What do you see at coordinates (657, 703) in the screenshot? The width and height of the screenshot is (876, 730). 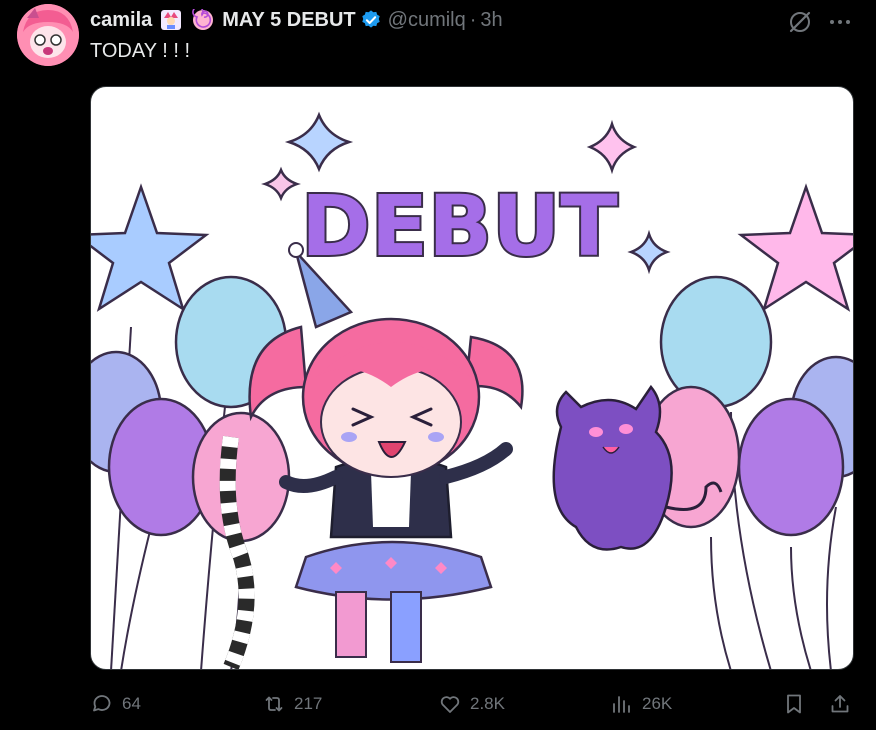 I see `view-count: 26K` at bounding box center [657, 703].